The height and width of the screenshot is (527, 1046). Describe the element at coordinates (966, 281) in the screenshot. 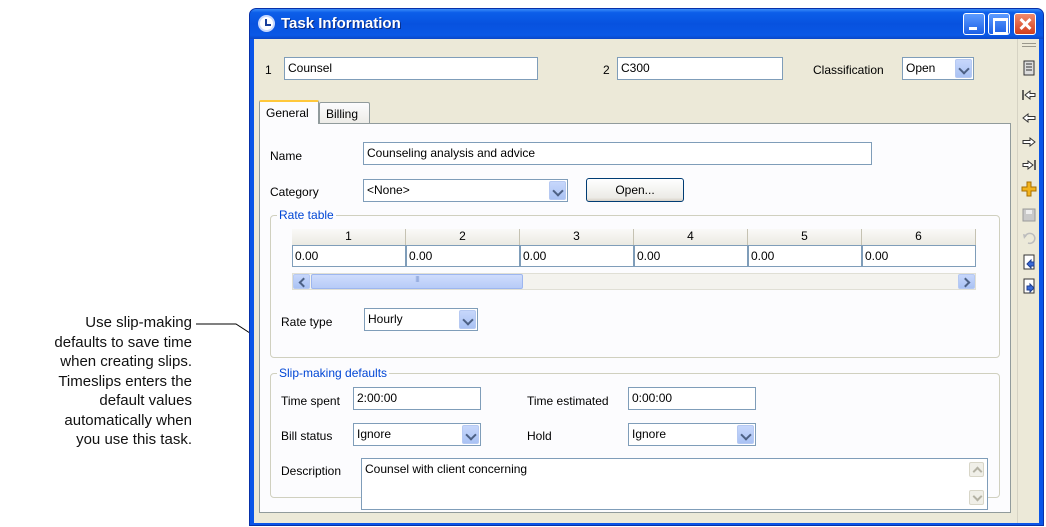

I see `scroll-right-icon` at that location.